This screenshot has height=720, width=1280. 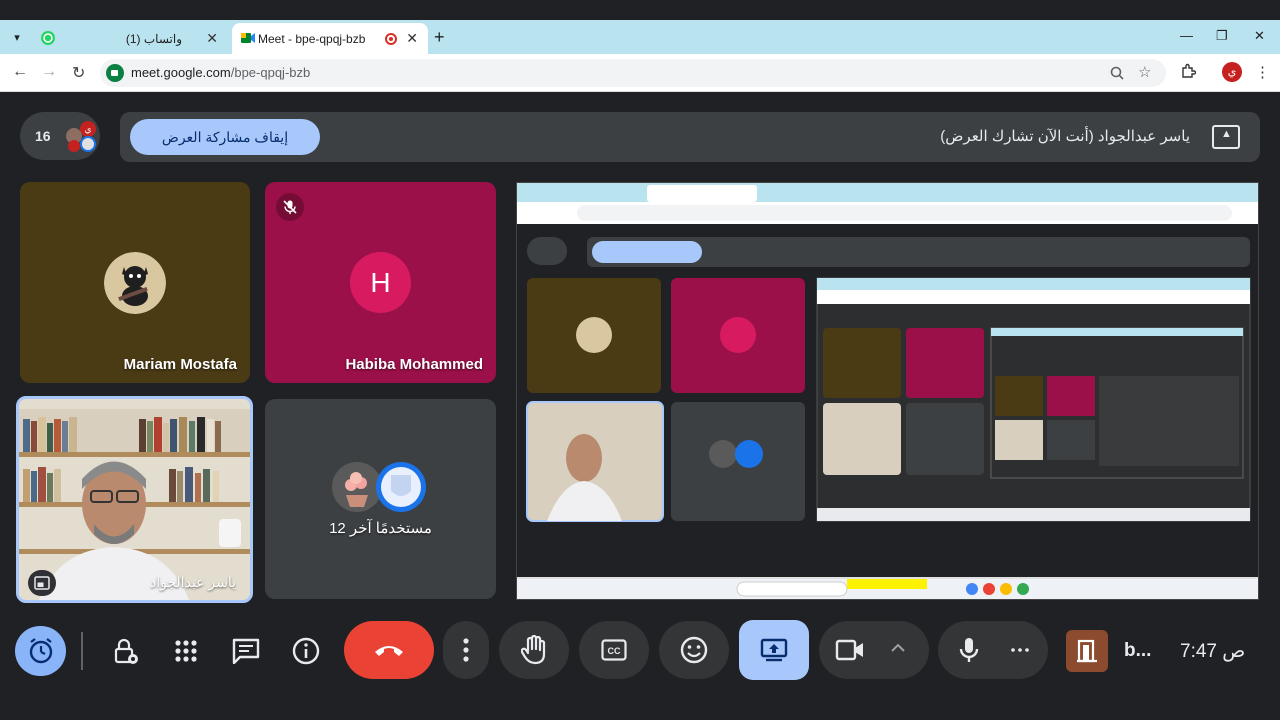 I want to click on present-now-button, so click(x=774, y=650).